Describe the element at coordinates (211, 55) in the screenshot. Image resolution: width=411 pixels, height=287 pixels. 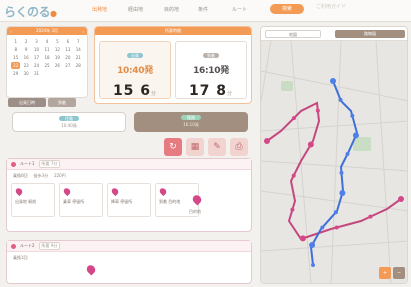
I see `time-card-badge: 到着` at that location.